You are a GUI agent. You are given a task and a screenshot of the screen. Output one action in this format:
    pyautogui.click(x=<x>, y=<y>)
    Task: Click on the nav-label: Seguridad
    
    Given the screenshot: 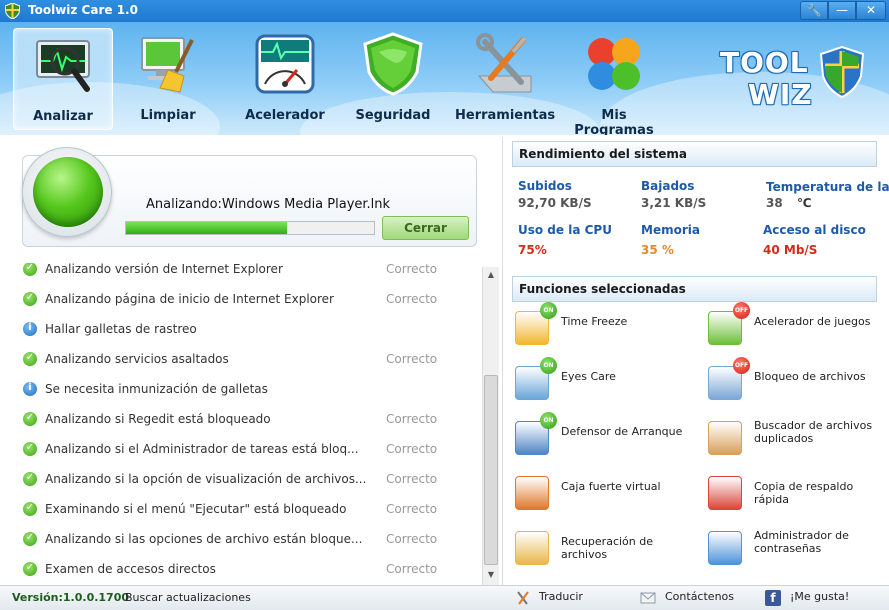 What is the action you would take?
    pyautogui.click(x=393, y=115)
    